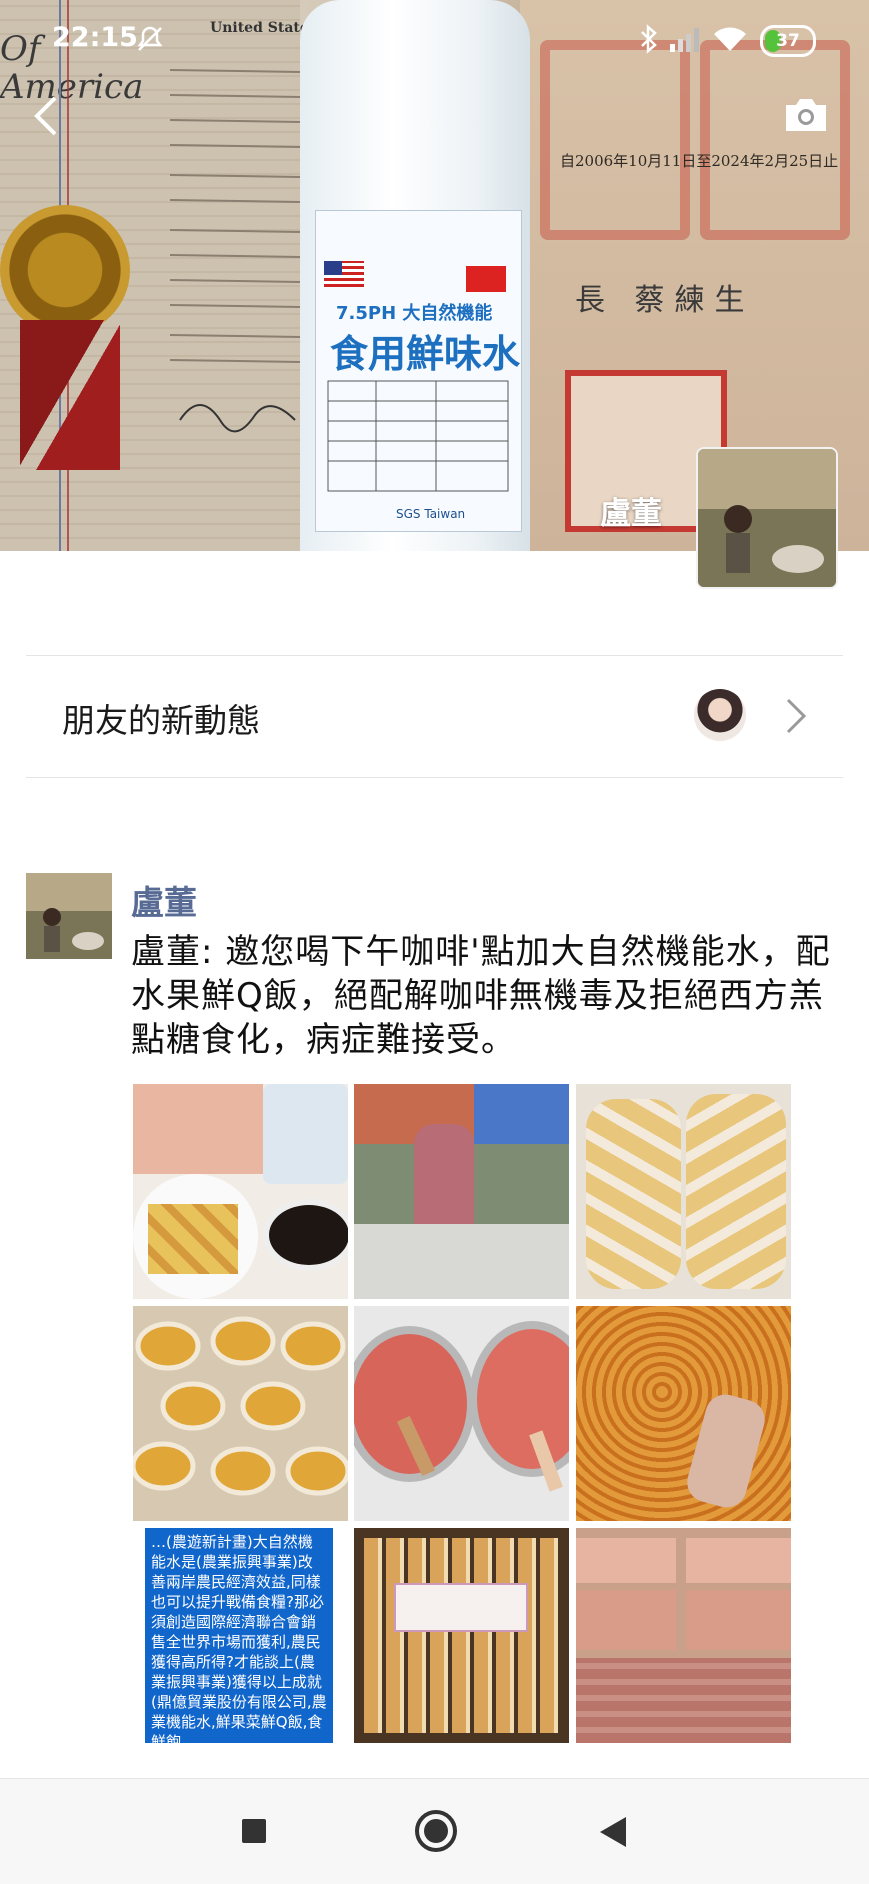 The height and width of the screenshot is (1884, 869). I want to click on photo-market-stall, so click(461, 1191).